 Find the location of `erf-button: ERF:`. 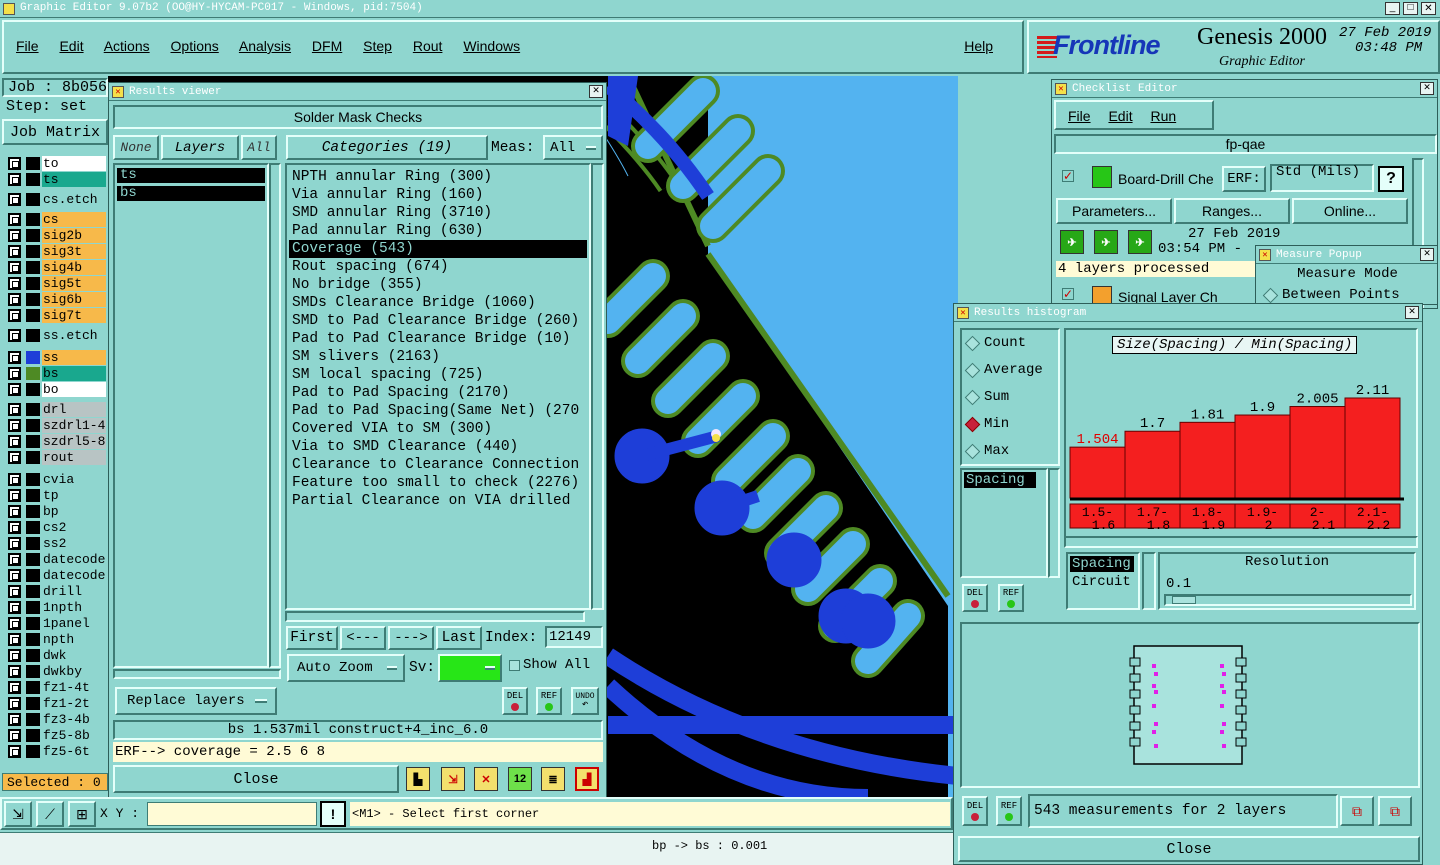

erf-button: ERF: is located at coordinates (1244, 179).